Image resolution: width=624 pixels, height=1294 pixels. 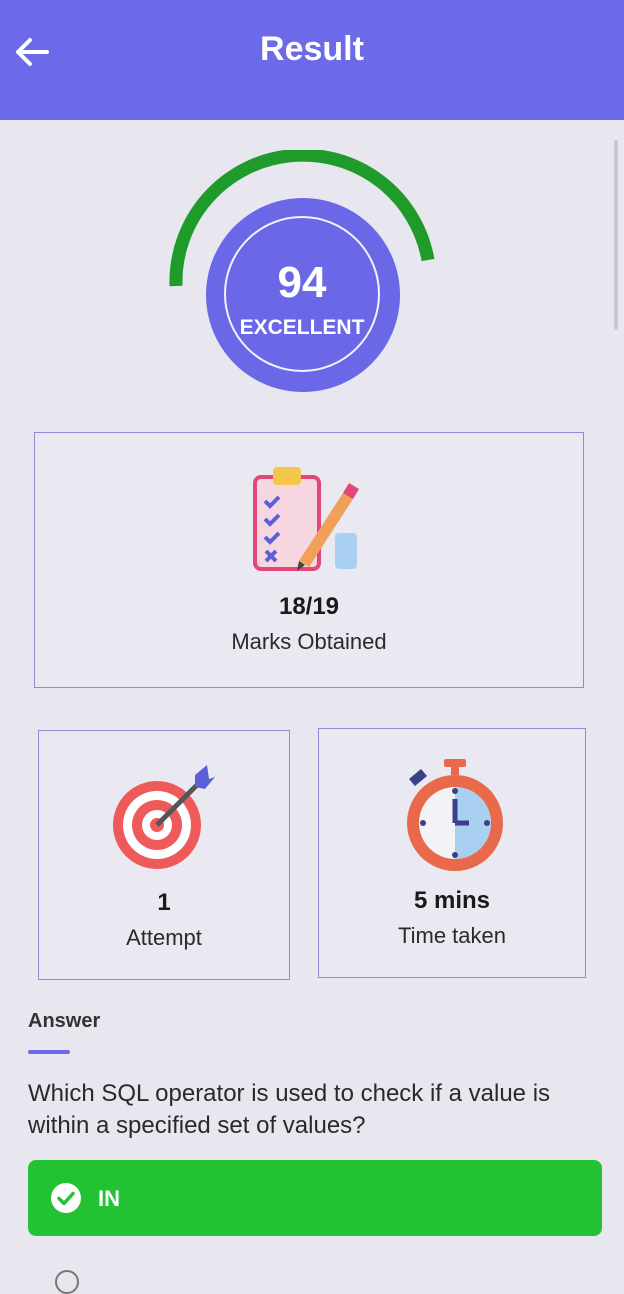 What do you see at coordinates (616, 235) in the screenshot?
I see `scrollbar` at bounding box center [616, 235].